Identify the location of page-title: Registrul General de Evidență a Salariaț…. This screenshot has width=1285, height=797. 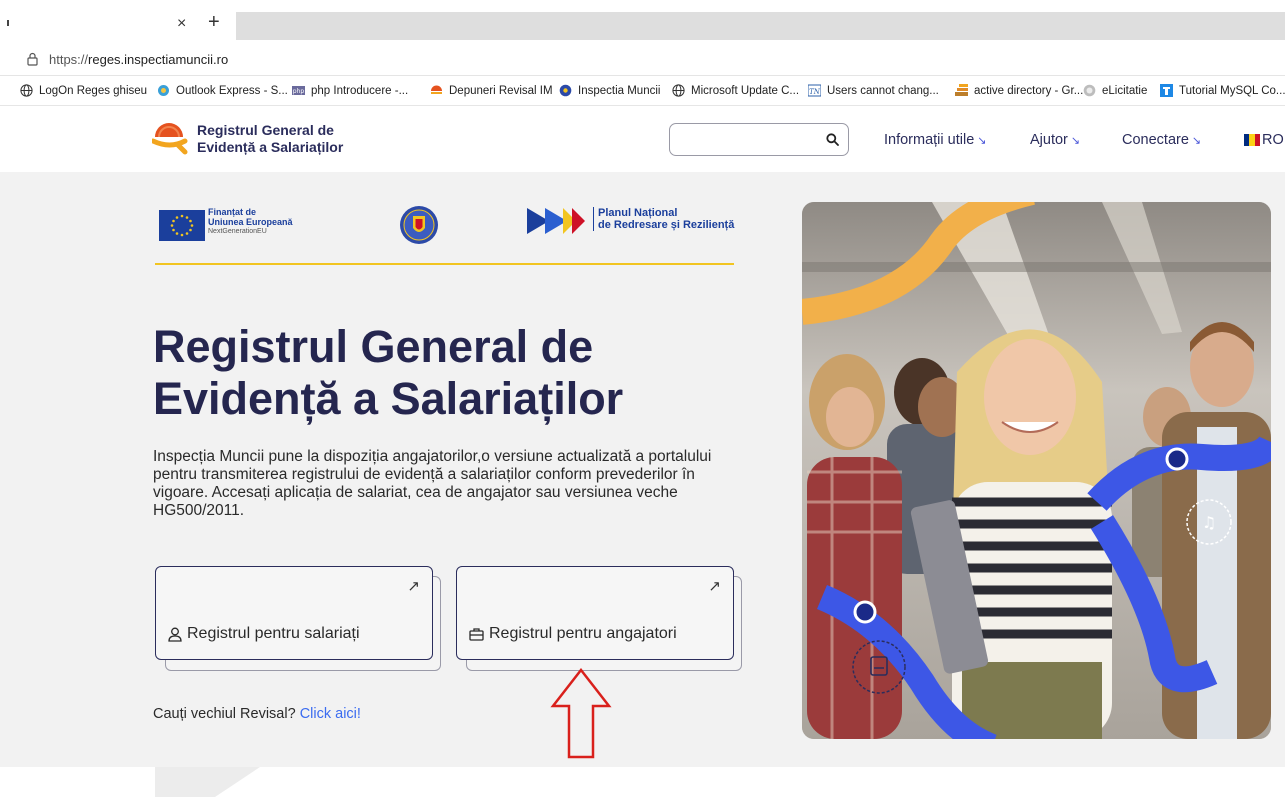
(433, 373).